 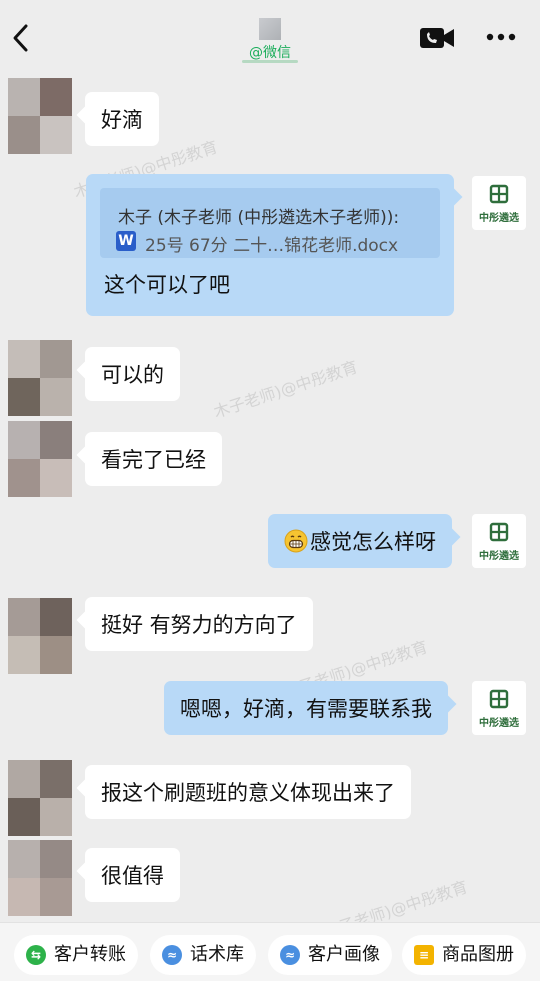 I want to click on message-bubble-incoming: 报这个刷题班的意义体现出来了, so click(x=243, y=792).